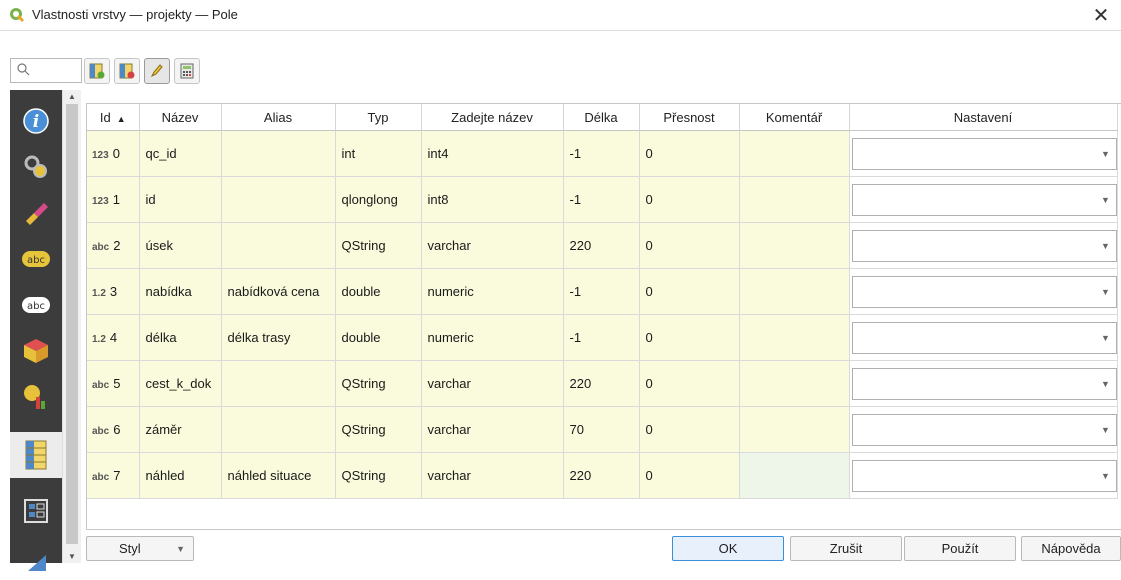 Image resolution: width=1121 pixels, height=580 pixels. I want to click on search-input, so click(46, 70).